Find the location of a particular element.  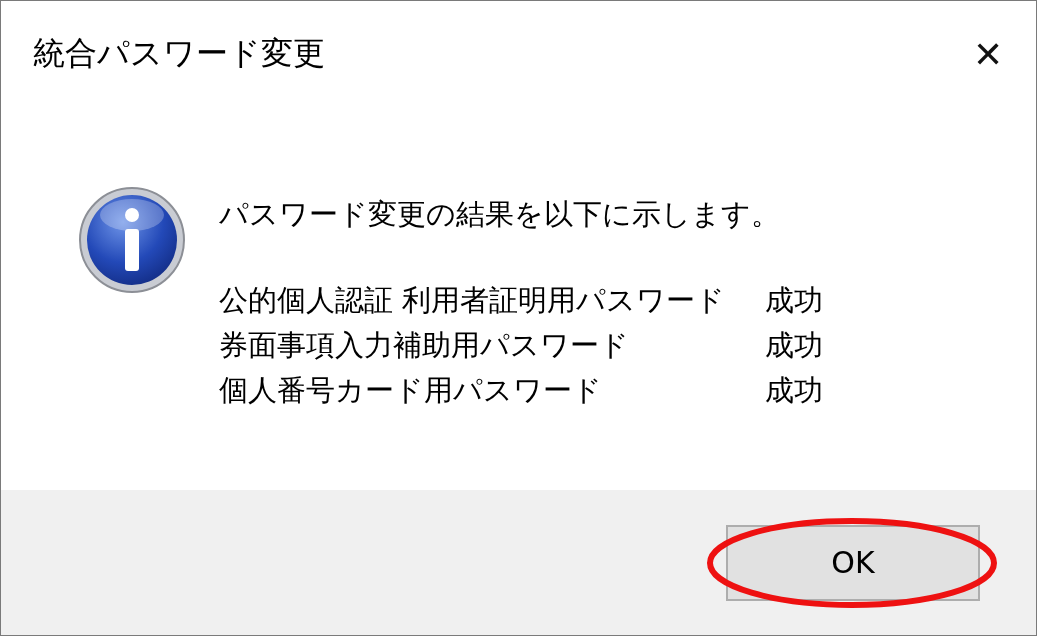

password-label: 個人番号カード用パスワード is located at coordinates (411, 390).